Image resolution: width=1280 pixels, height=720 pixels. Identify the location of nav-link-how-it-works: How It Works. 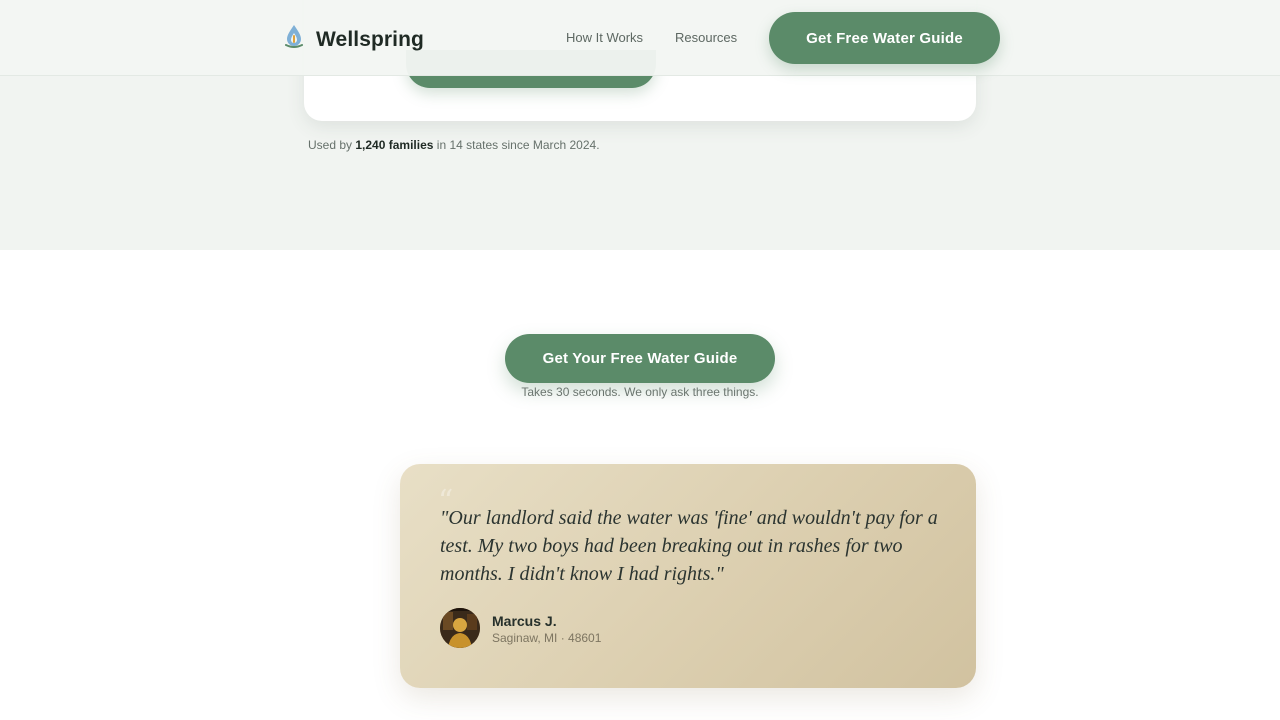
(604, 37).